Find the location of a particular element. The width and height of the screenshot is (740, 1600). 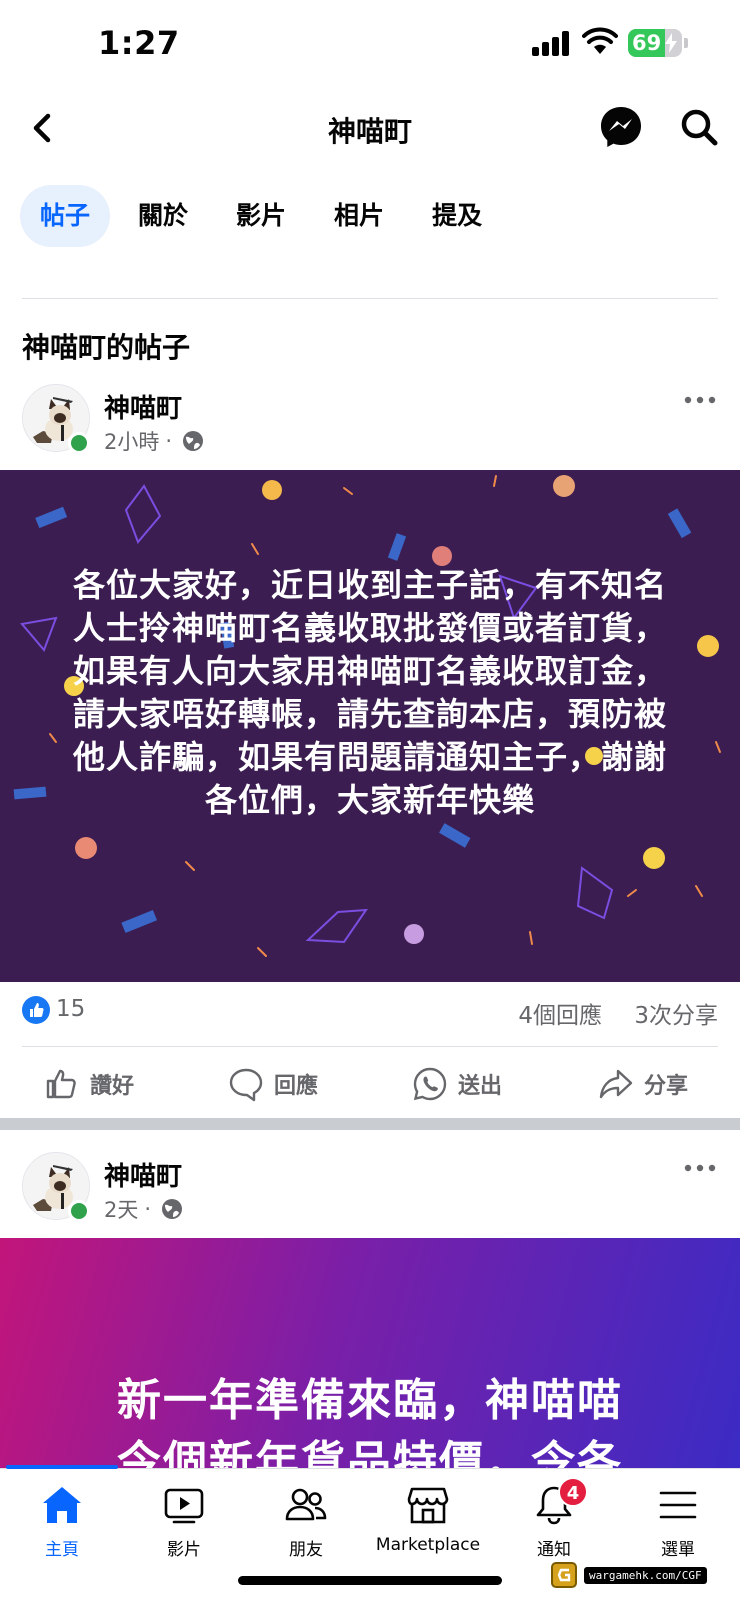

like-count: 15 is located at coordinates (70, 1009).